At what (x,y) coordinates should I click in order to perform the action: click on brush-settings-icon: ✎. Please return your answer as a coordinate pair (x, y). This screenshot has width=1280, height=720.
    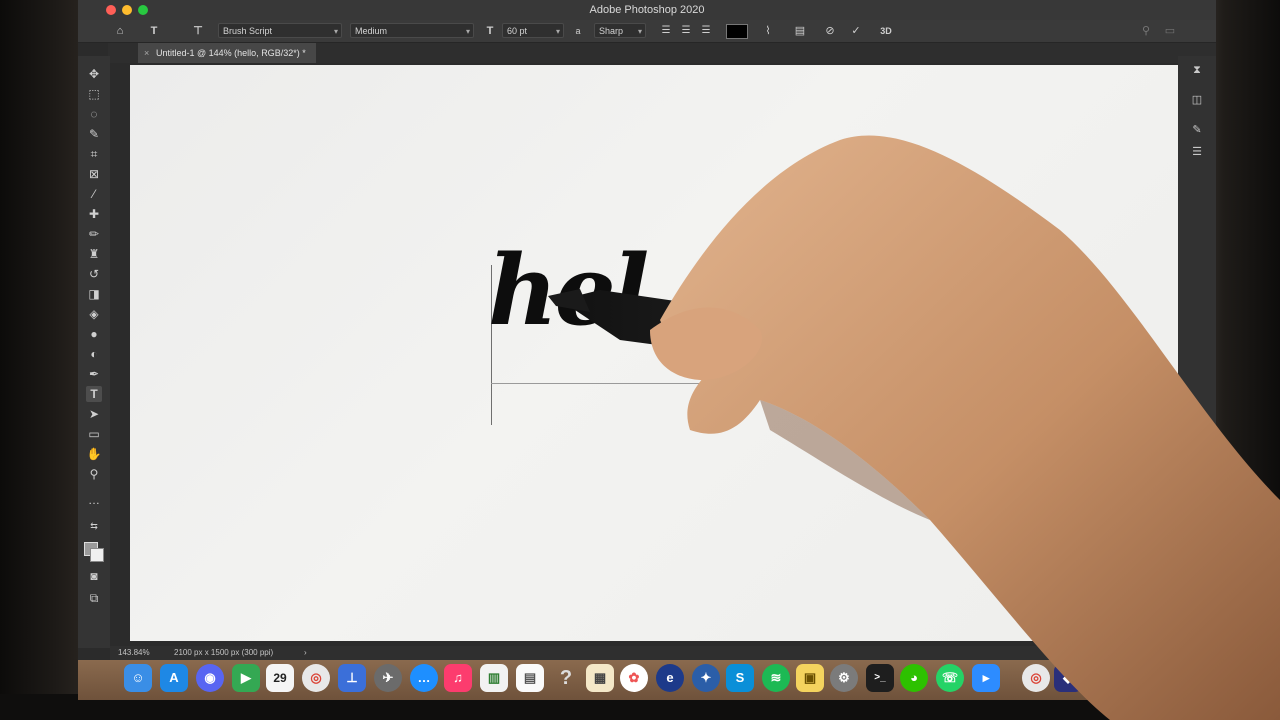
    Looking at the image, I should click on (1197, 130).